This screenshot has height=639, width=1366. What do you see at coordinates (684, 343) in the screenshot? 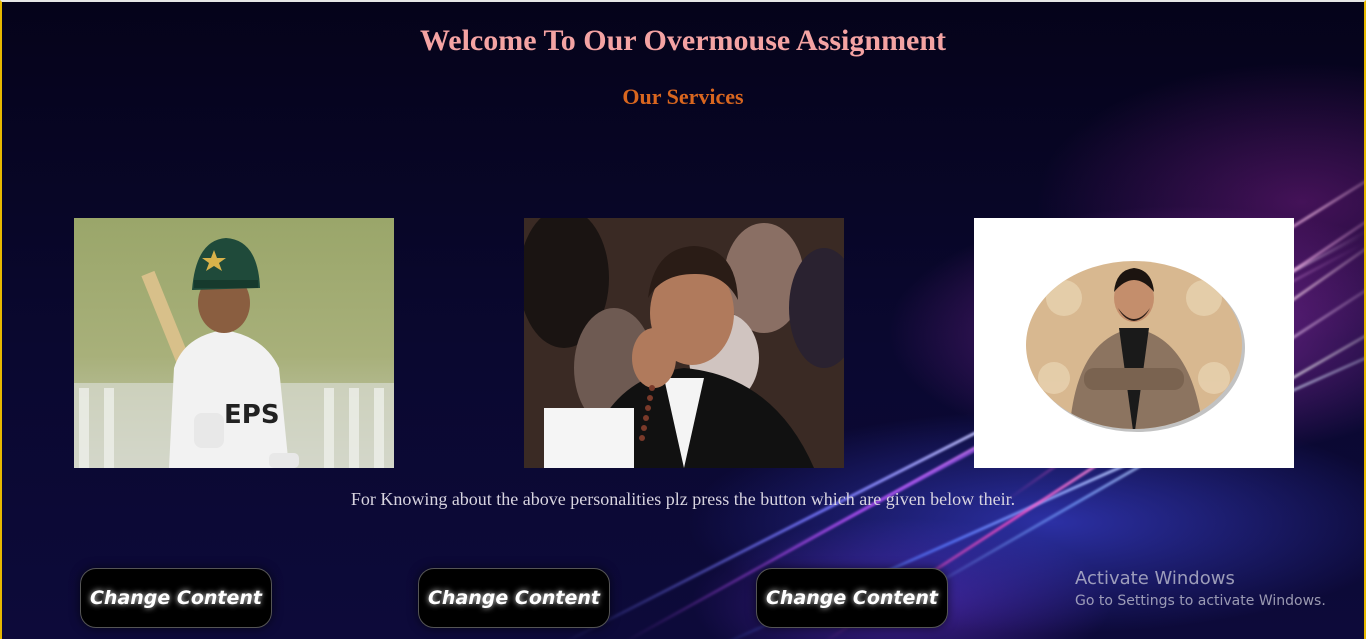
I see `personality-image-politician` at bounding box center [684, 343].